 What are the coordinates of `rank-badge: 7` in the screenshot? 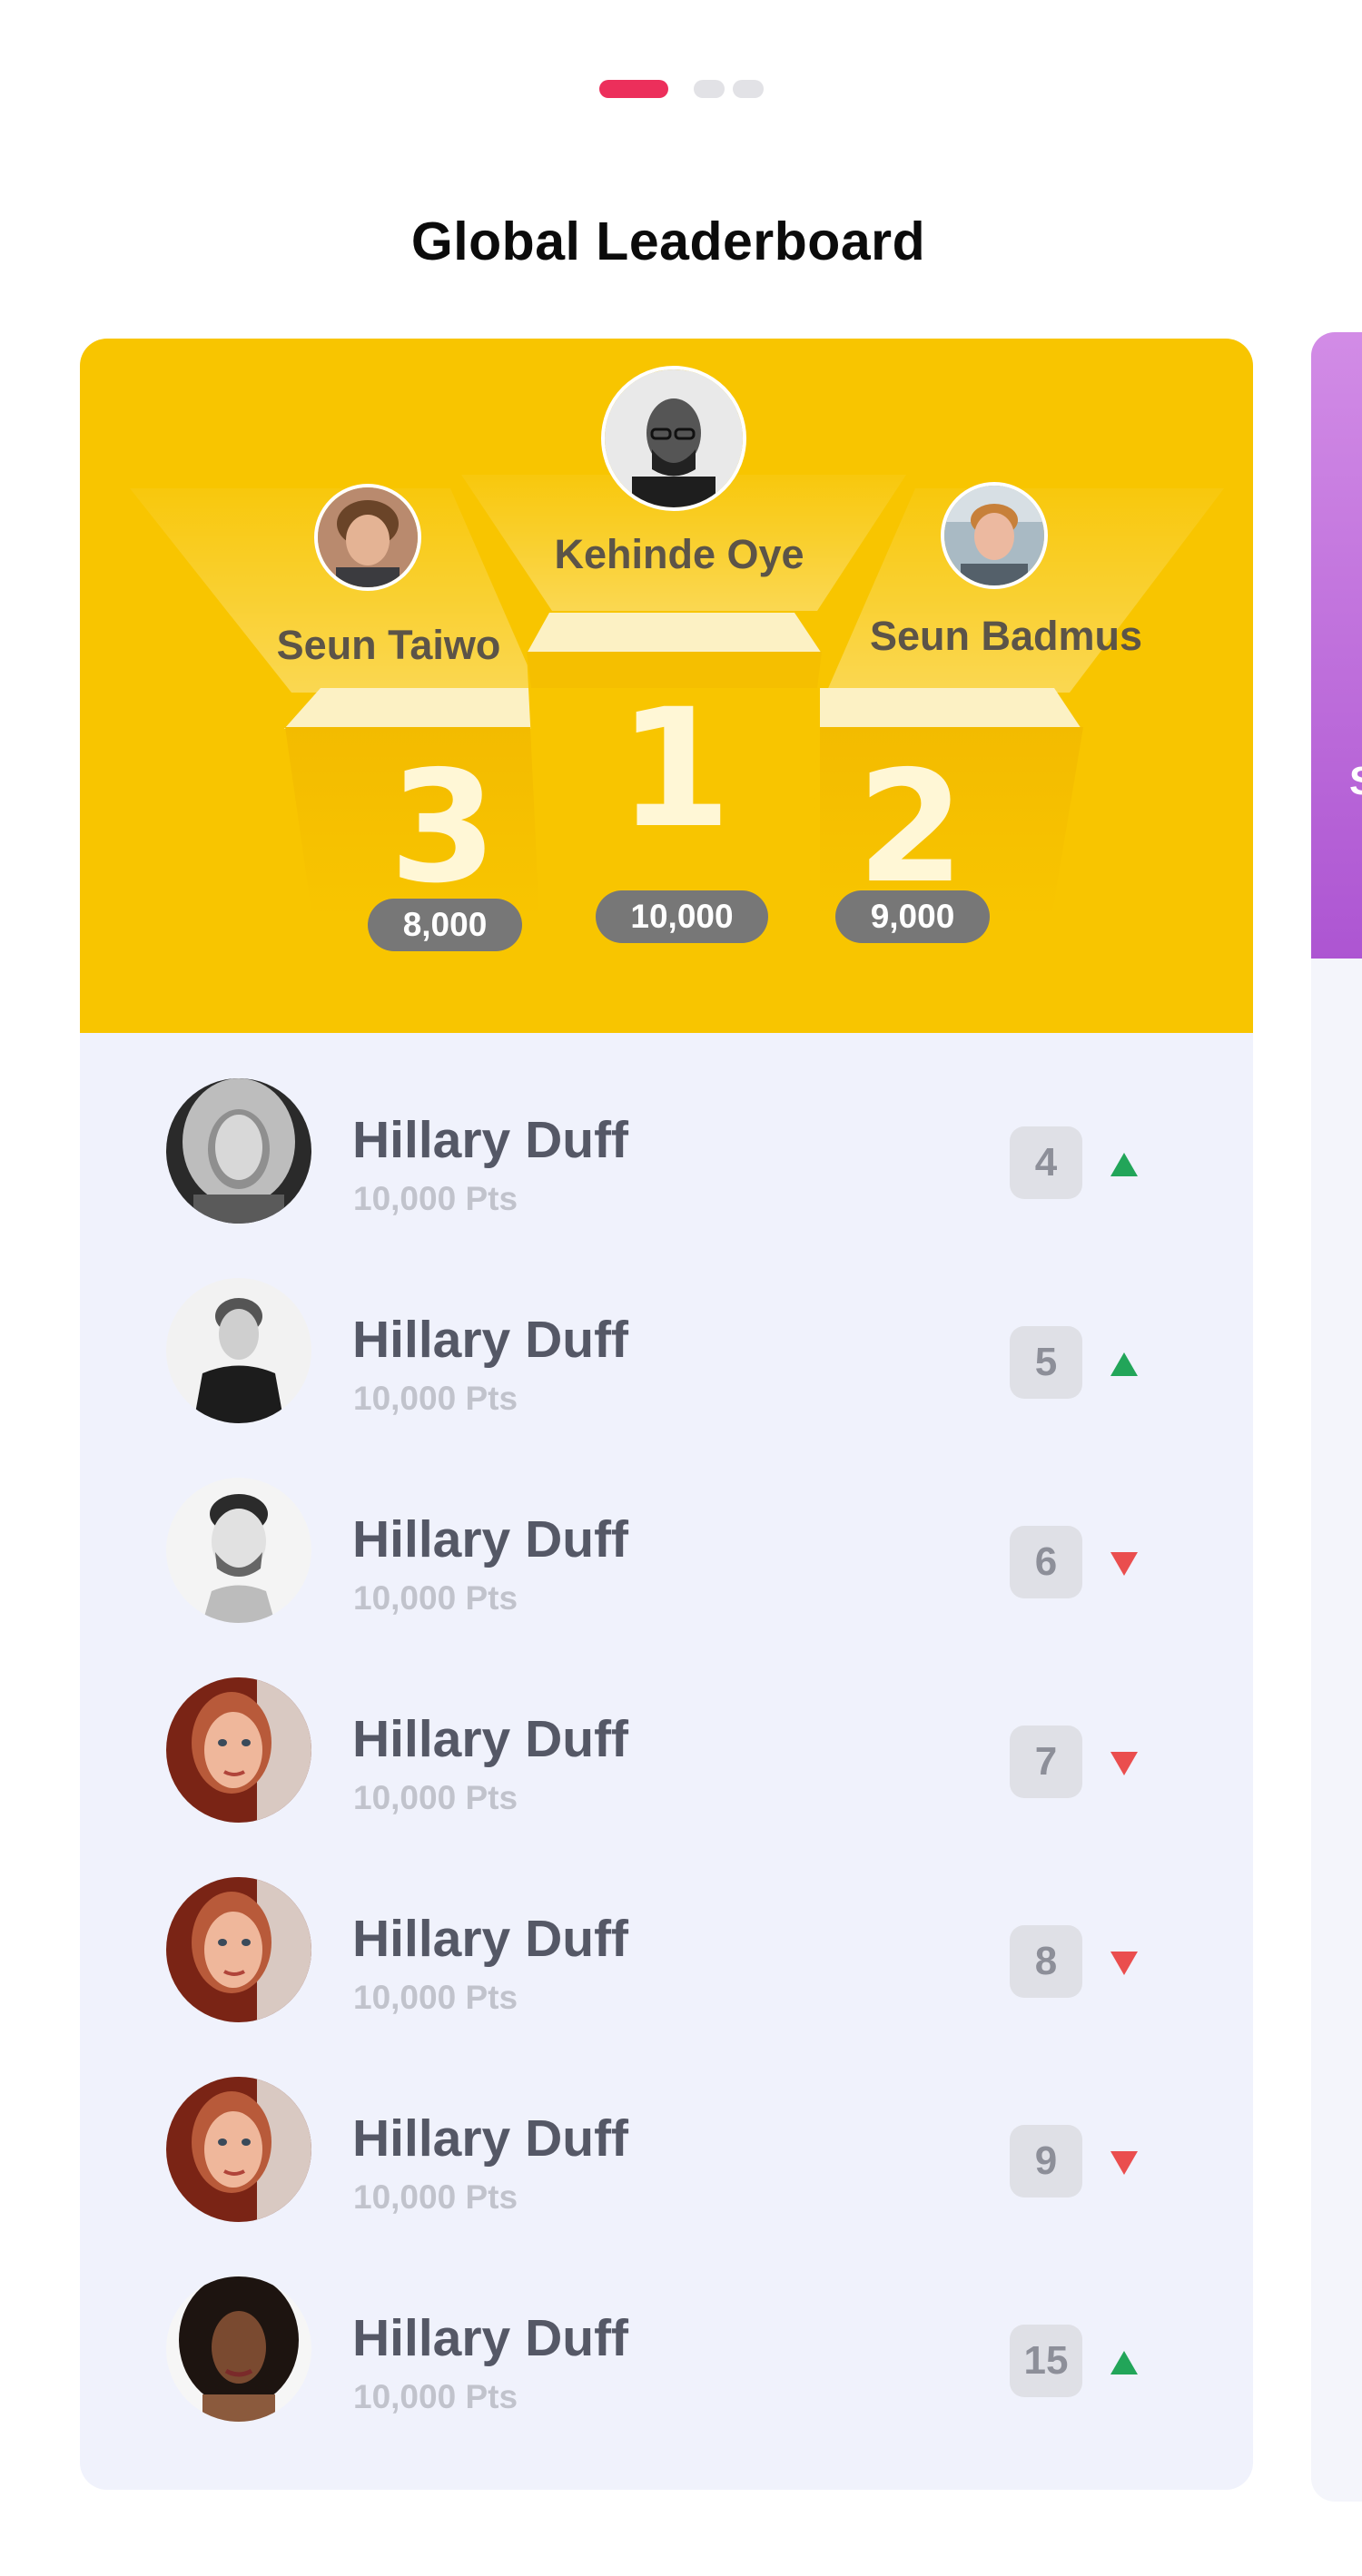 It's located at (1046, 1762).